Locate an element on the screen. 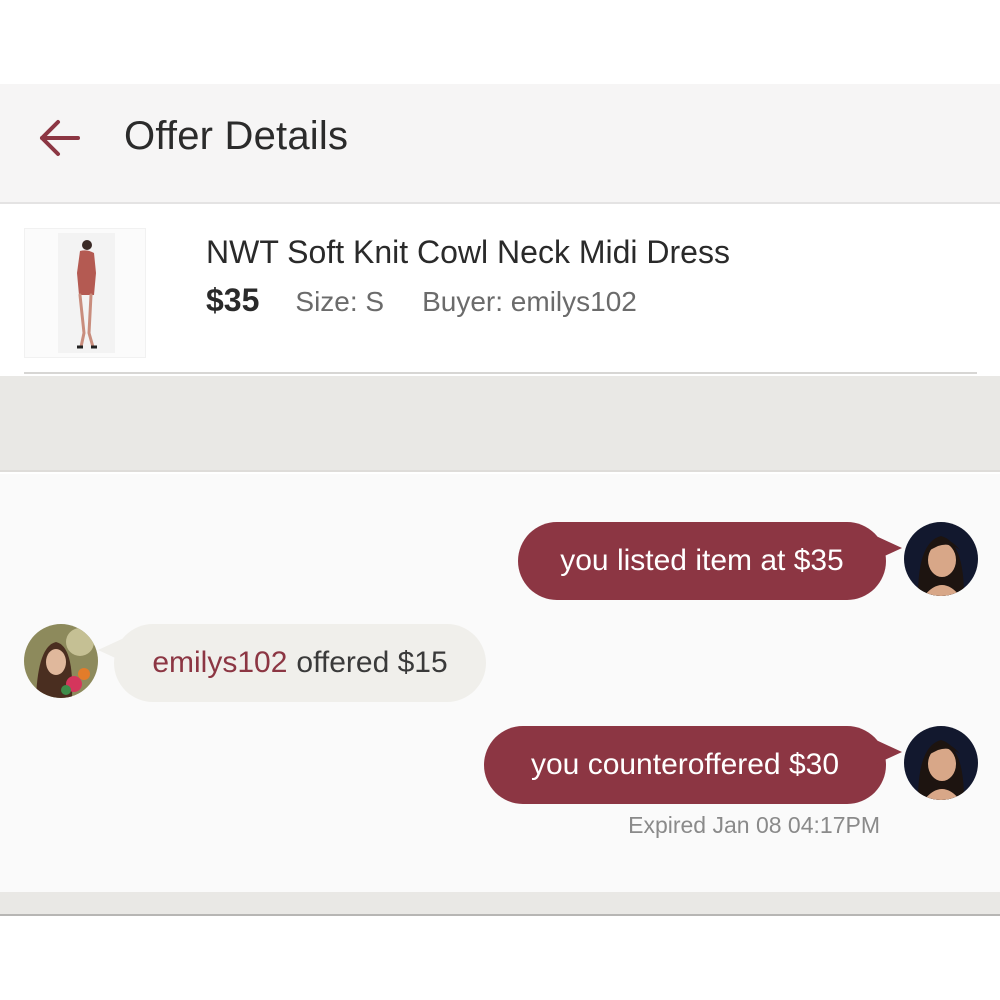 Image resolution: width=1000 pixels, height=1000 pixels. offer-username-link: emilys102 is located at coordinates (219, 663).